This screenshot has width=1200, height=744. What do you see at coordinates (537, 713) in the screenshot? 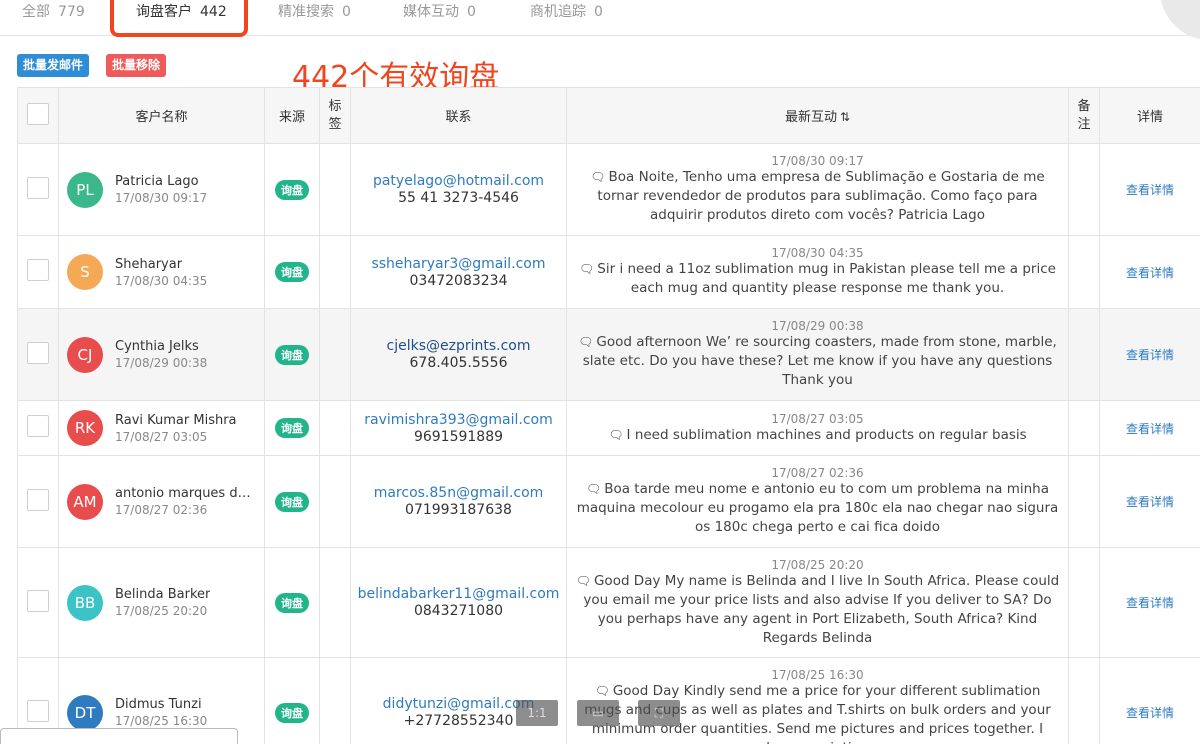
I see `zoom-actual-size-button: 1:1` at bounding box center [537, 713].